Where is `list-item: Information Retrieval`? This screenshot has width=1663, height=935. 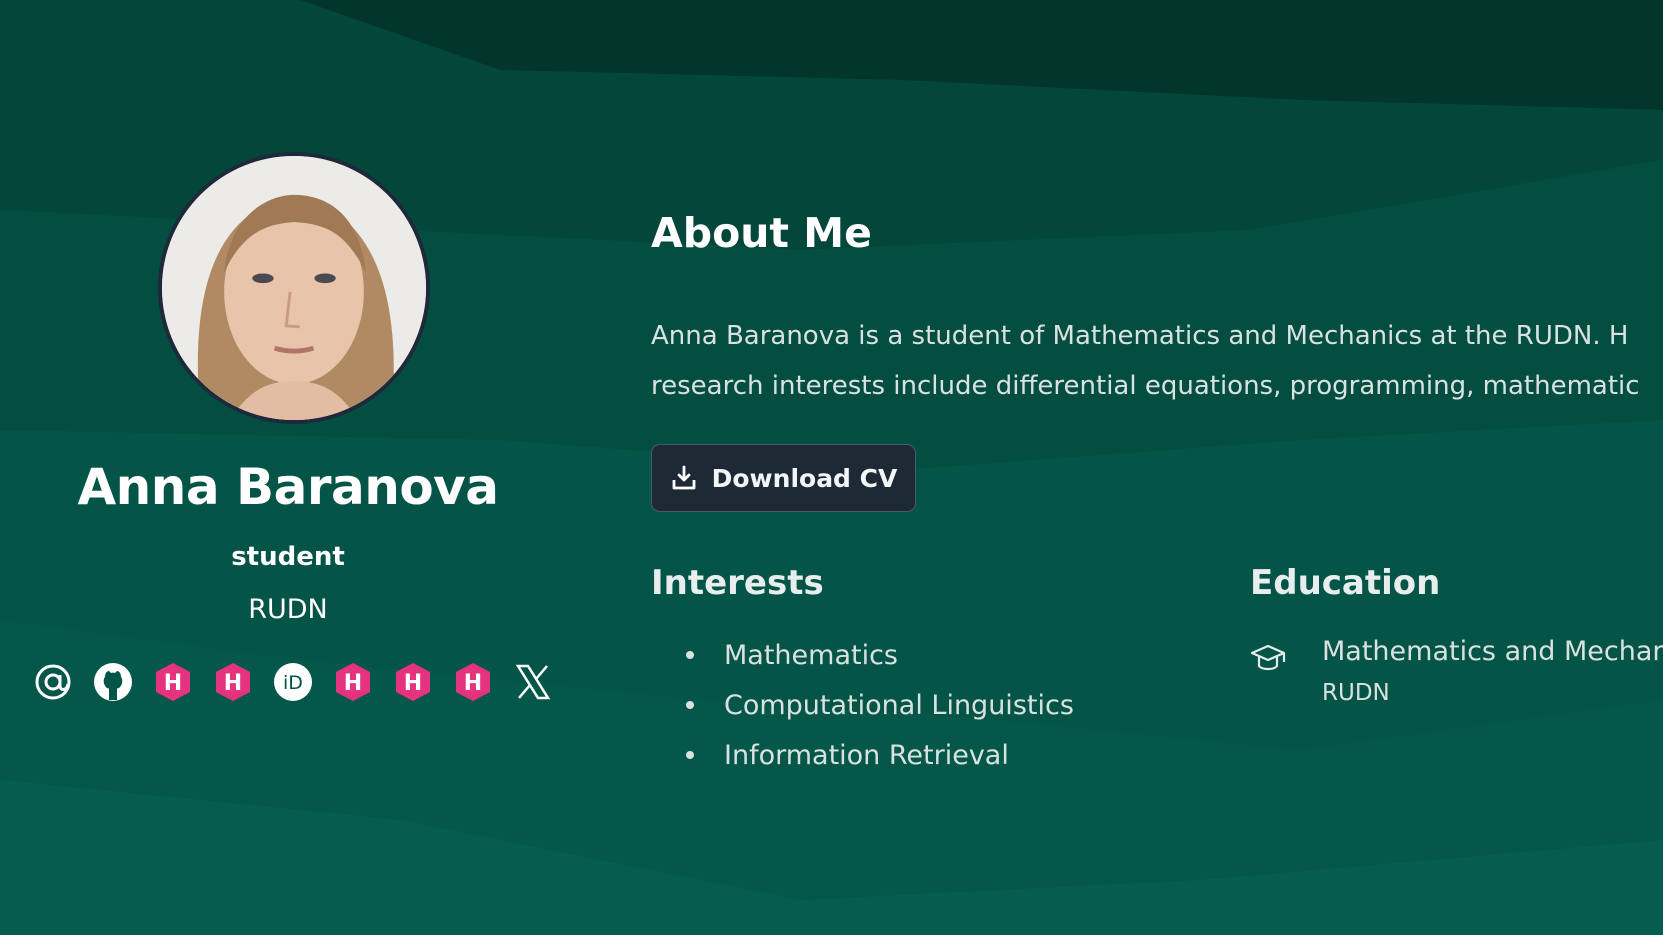
list-item: Information Retrieval is located at coordinates (880, 755).